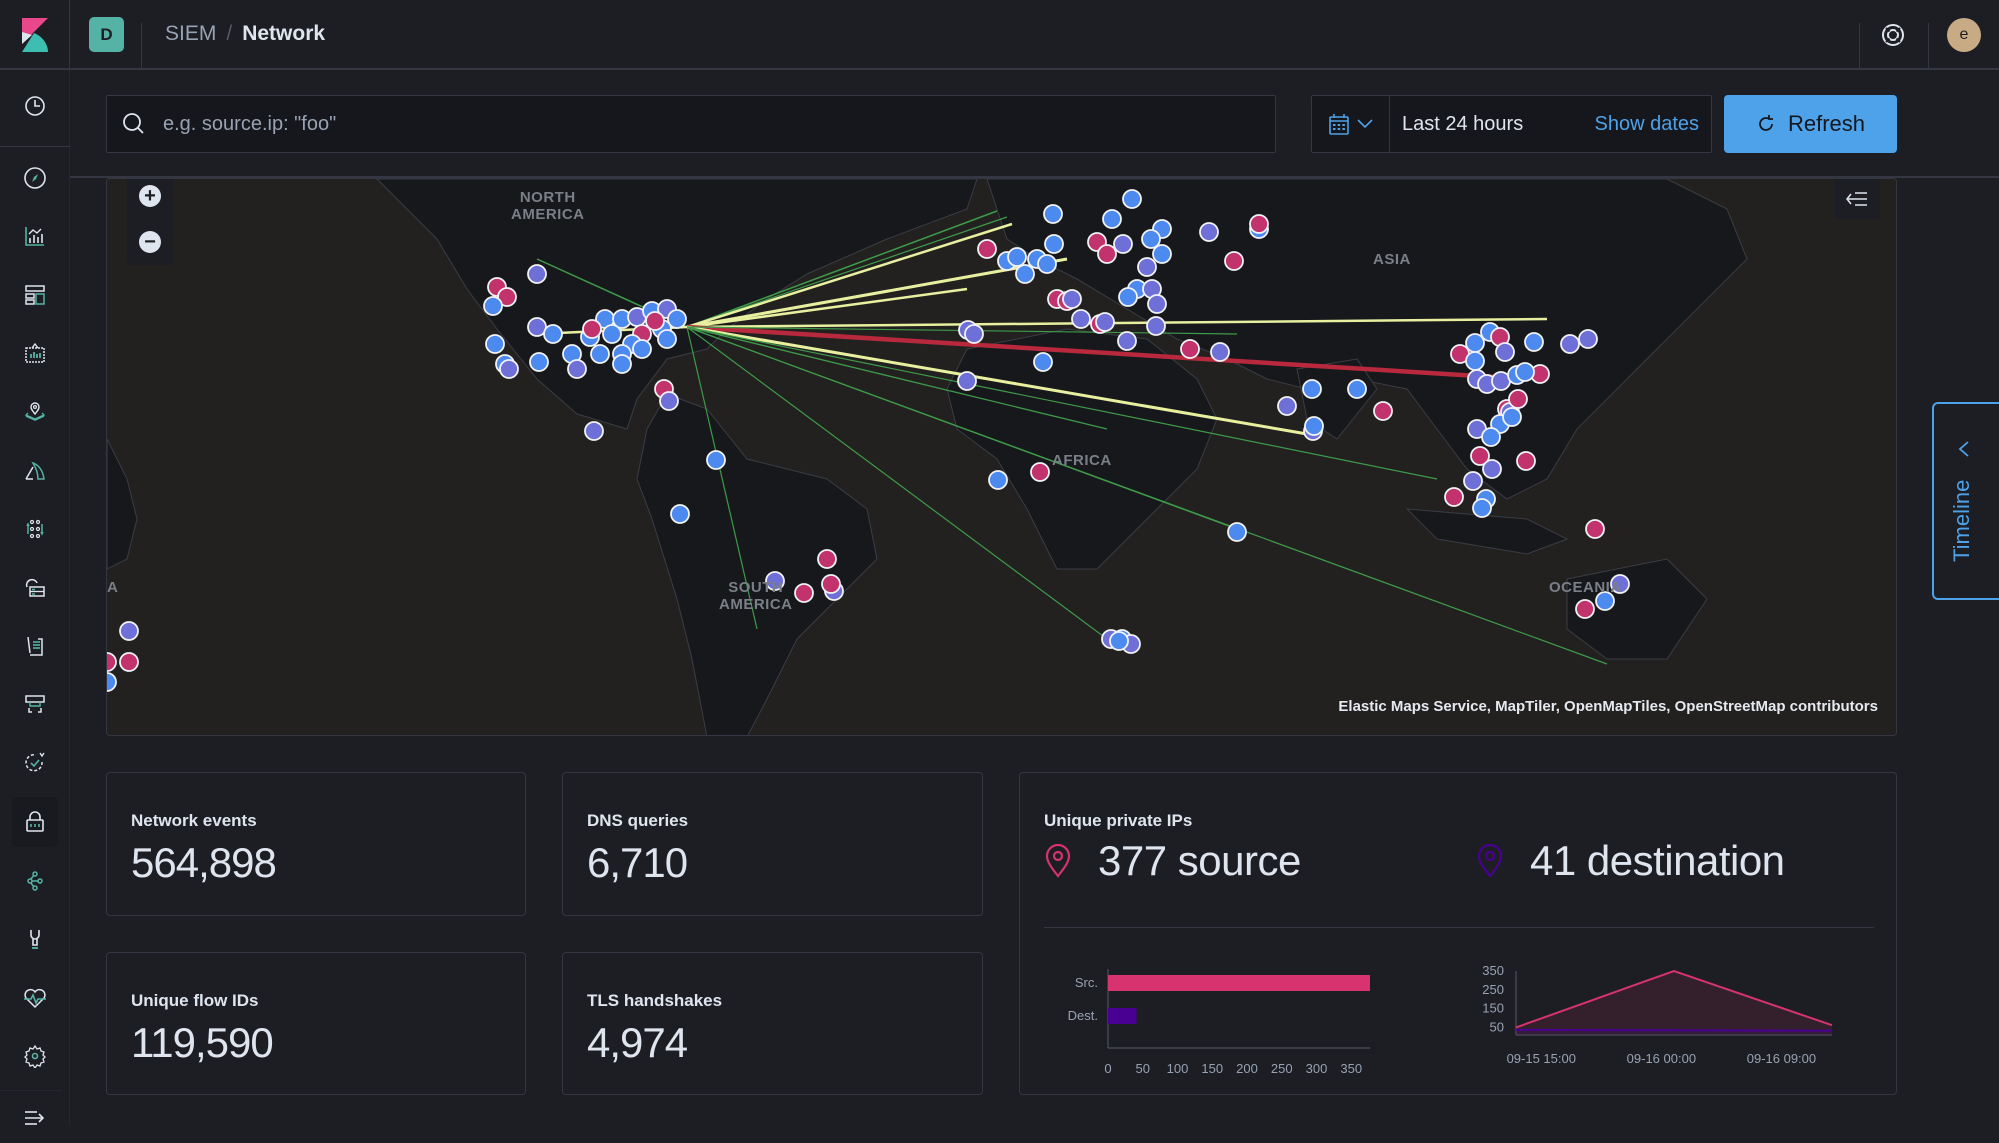  What do you see at coordinates (1351, 124) in the screenshot?
I see `quick-select-button` at bounding box center [1351, 124].